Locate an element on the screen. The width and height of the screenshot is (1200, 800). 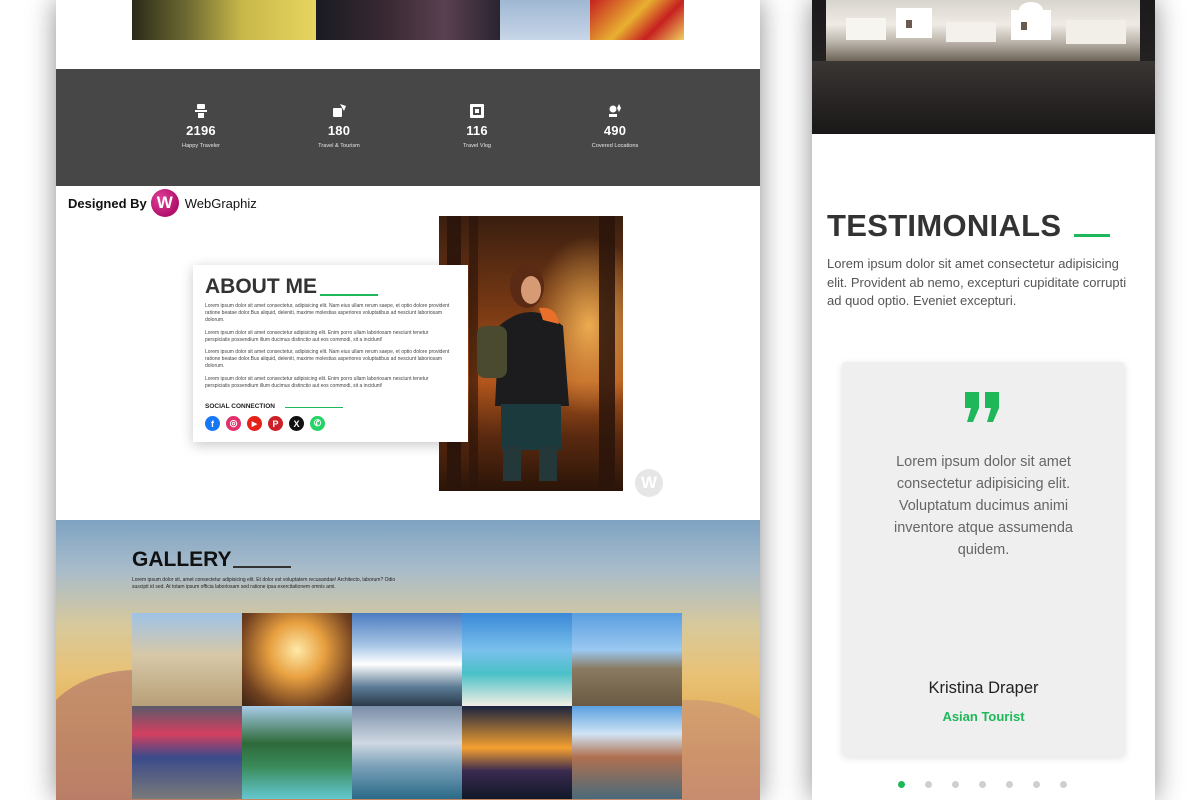
destination-image-strip is located at coordinates (408, 20).